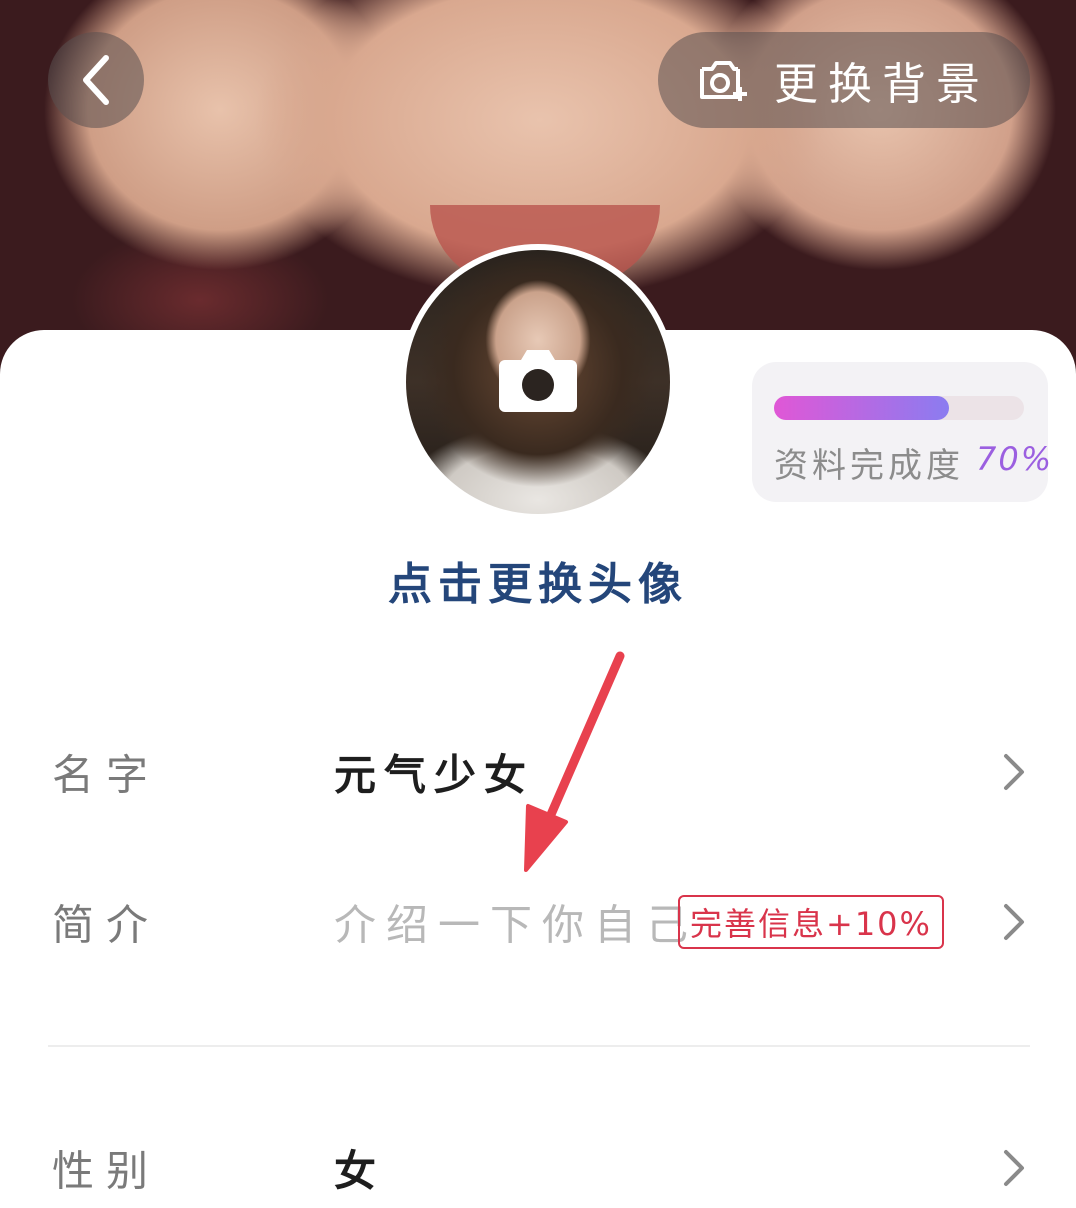 The width and height of the screenshot is (1076, 1208). Describe the element at coordinates (901, 432) in the screenshot. I see `profile-completion-card: 资料完成度 70%` at that location.